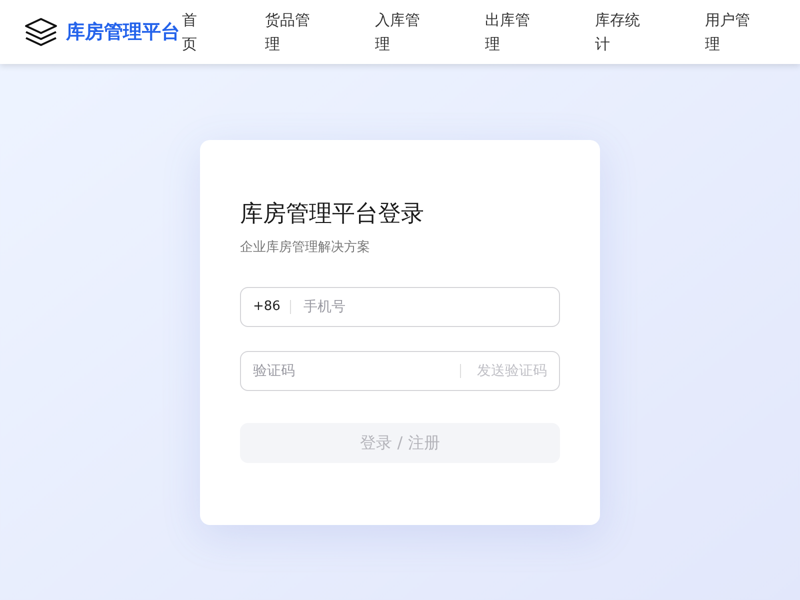  I want to click on country-code: +86, so click(272, 307).